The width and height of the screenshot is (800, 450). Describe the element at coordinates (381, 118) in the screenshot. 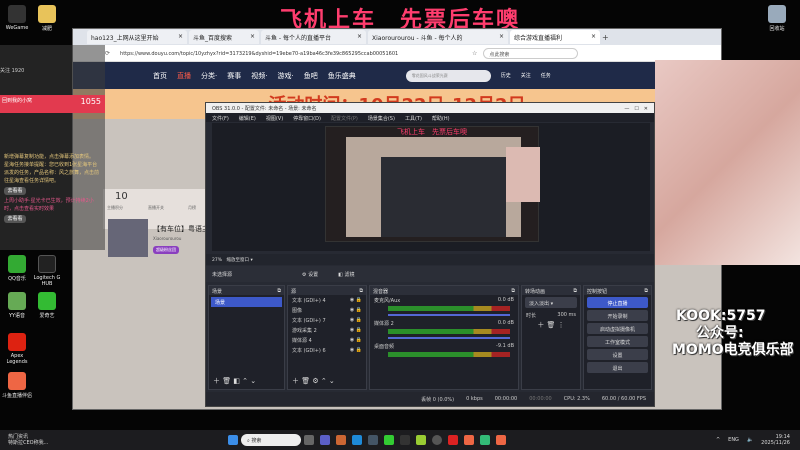

I see `menu-scene-collection: 场景集合(S)` at that location.